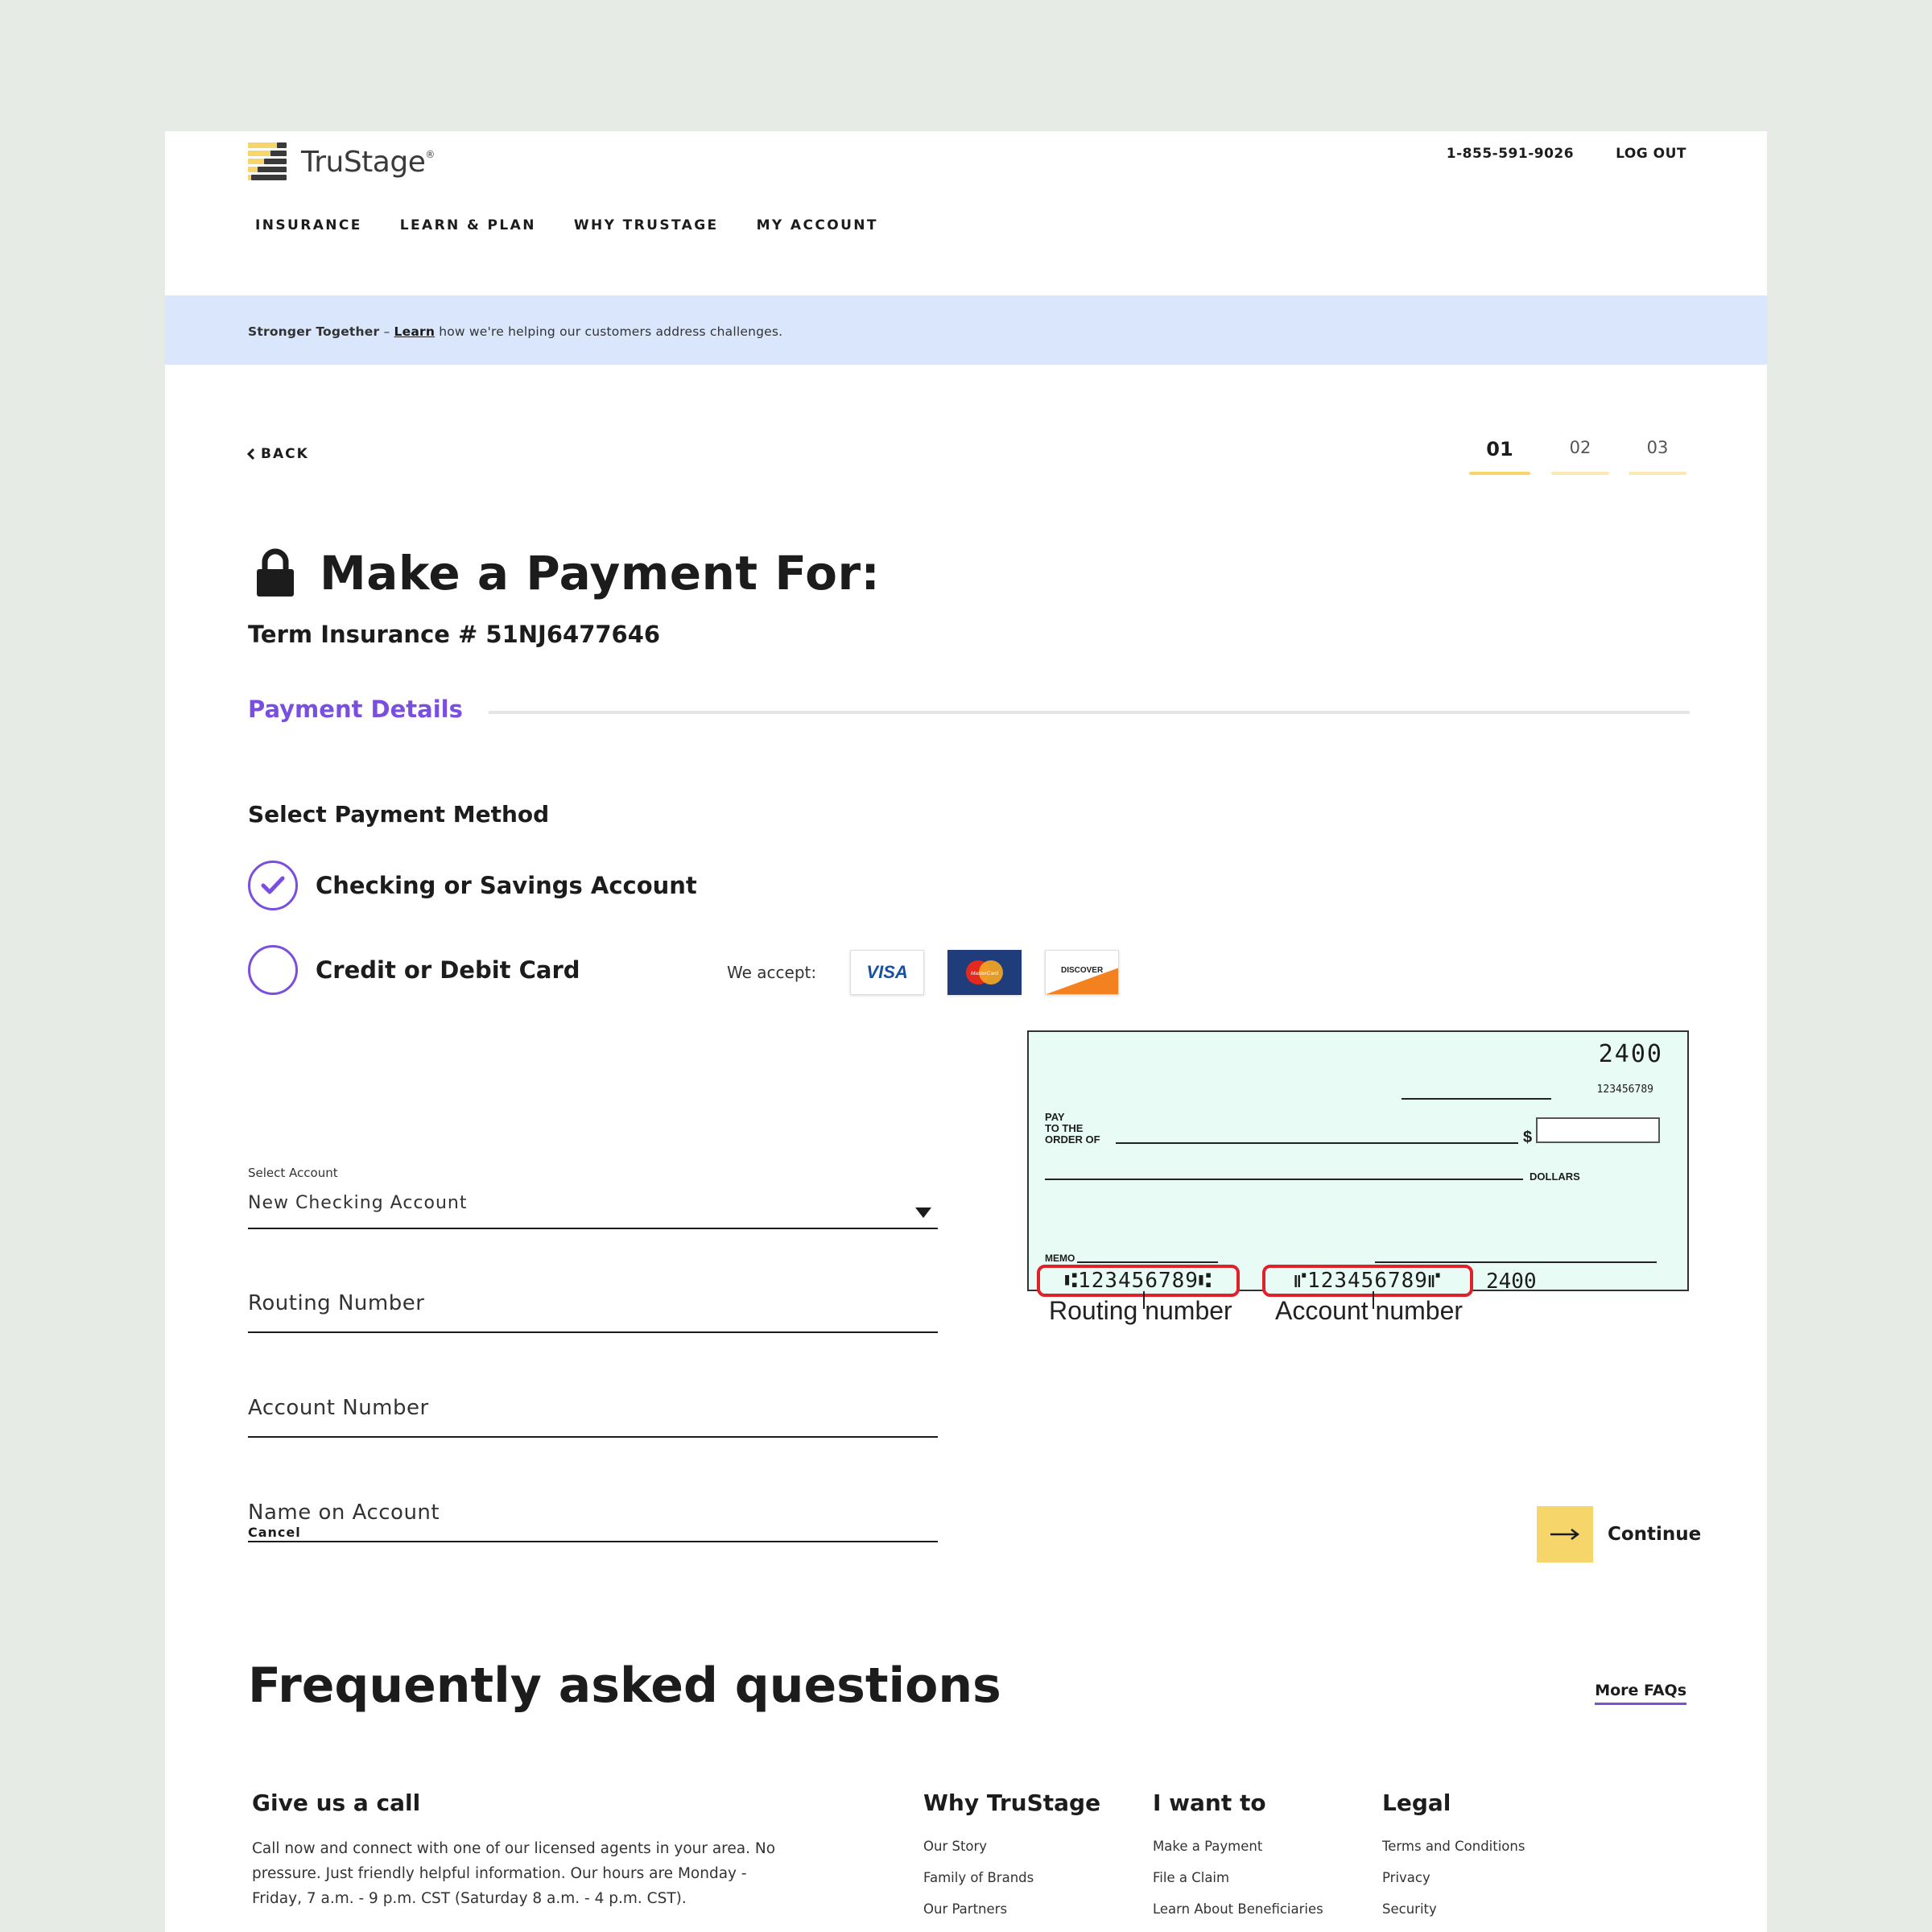 The width and height of the screenshot is (1932, 1932). Describe the element at coordinates (1072, 1139) in the screenshot. I see `pay-line-3: ORDER OF` at that location.